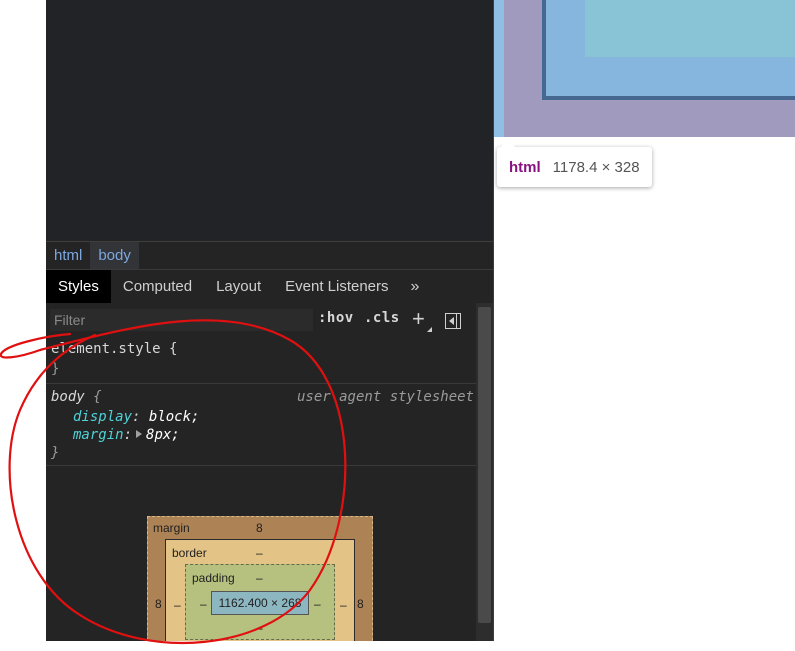 The width and height of the screenshot is (795, 651). I want to click on element-tooltip: html 1178.4 × 328, so click(574, 163).